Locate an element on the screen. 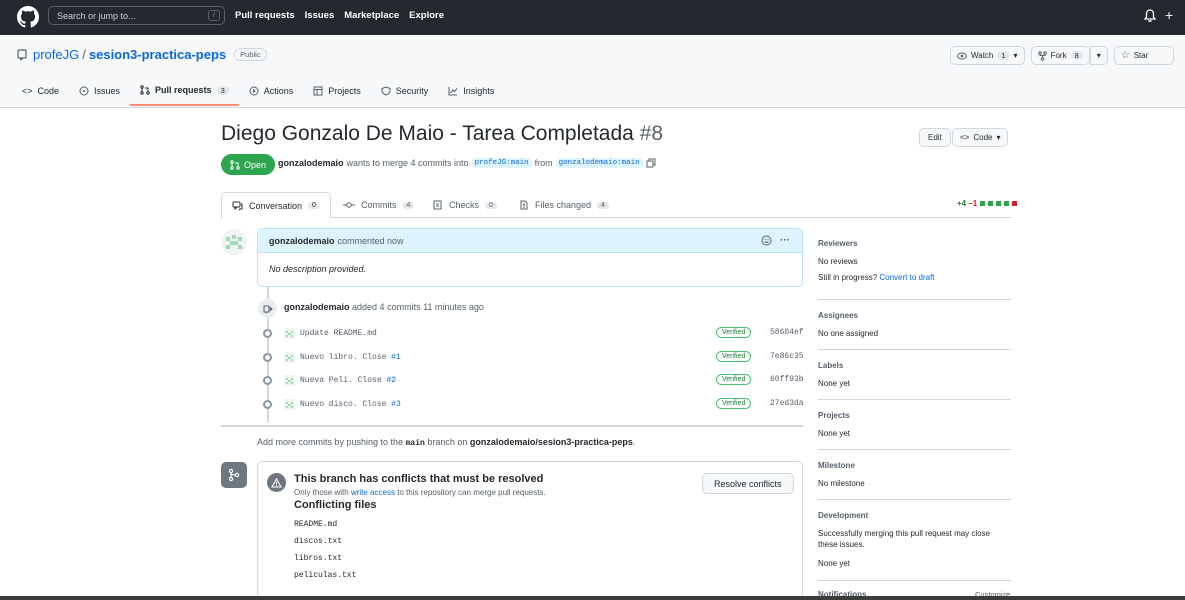  tab-security-label: Security is located at coordinates (412, 91).